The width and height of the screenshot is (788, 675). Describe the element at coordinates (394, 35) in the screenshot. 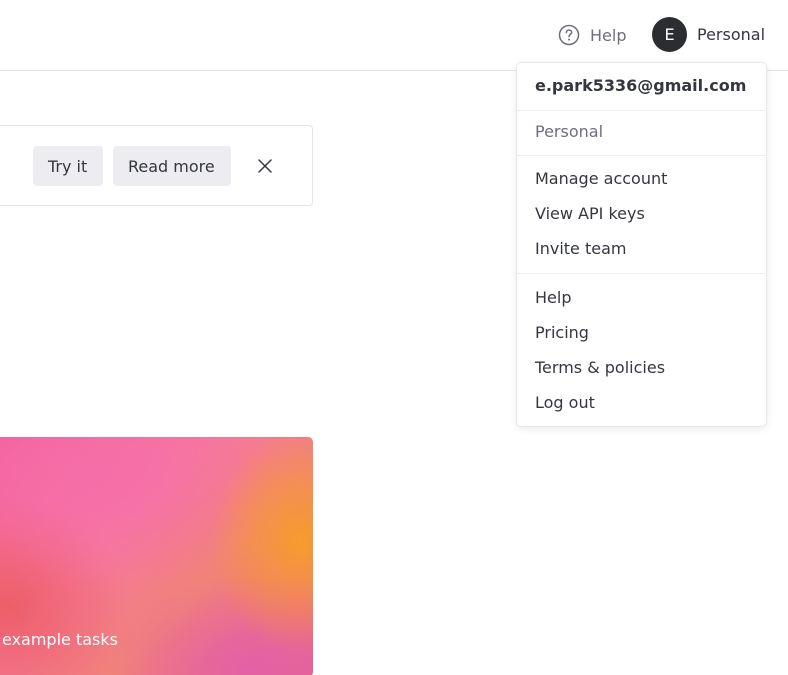

I see `top-bar: Help E Personal` at that location.